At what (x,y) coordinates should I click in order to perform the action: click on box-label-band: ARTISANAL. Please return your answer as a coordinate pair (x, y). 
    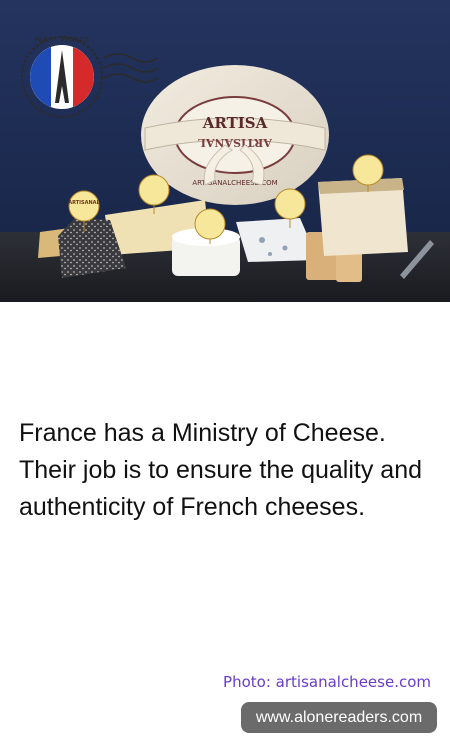
    Looking at the image, I should click on (235, 142).